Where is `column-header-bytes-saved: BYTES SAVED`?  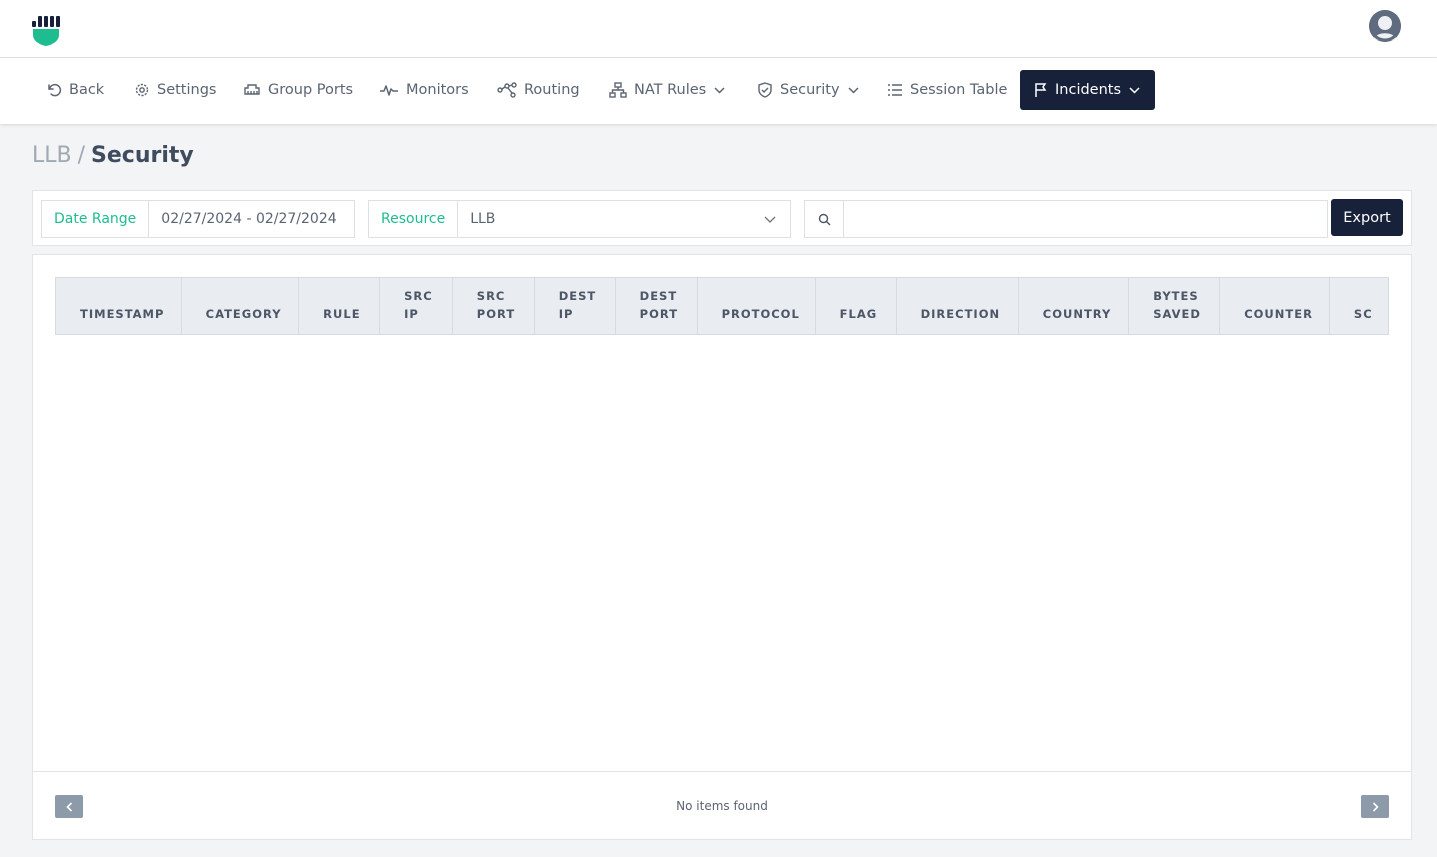
column-header-bytes-saved: BYTES SAVED is located at coordinates (1174, 306).